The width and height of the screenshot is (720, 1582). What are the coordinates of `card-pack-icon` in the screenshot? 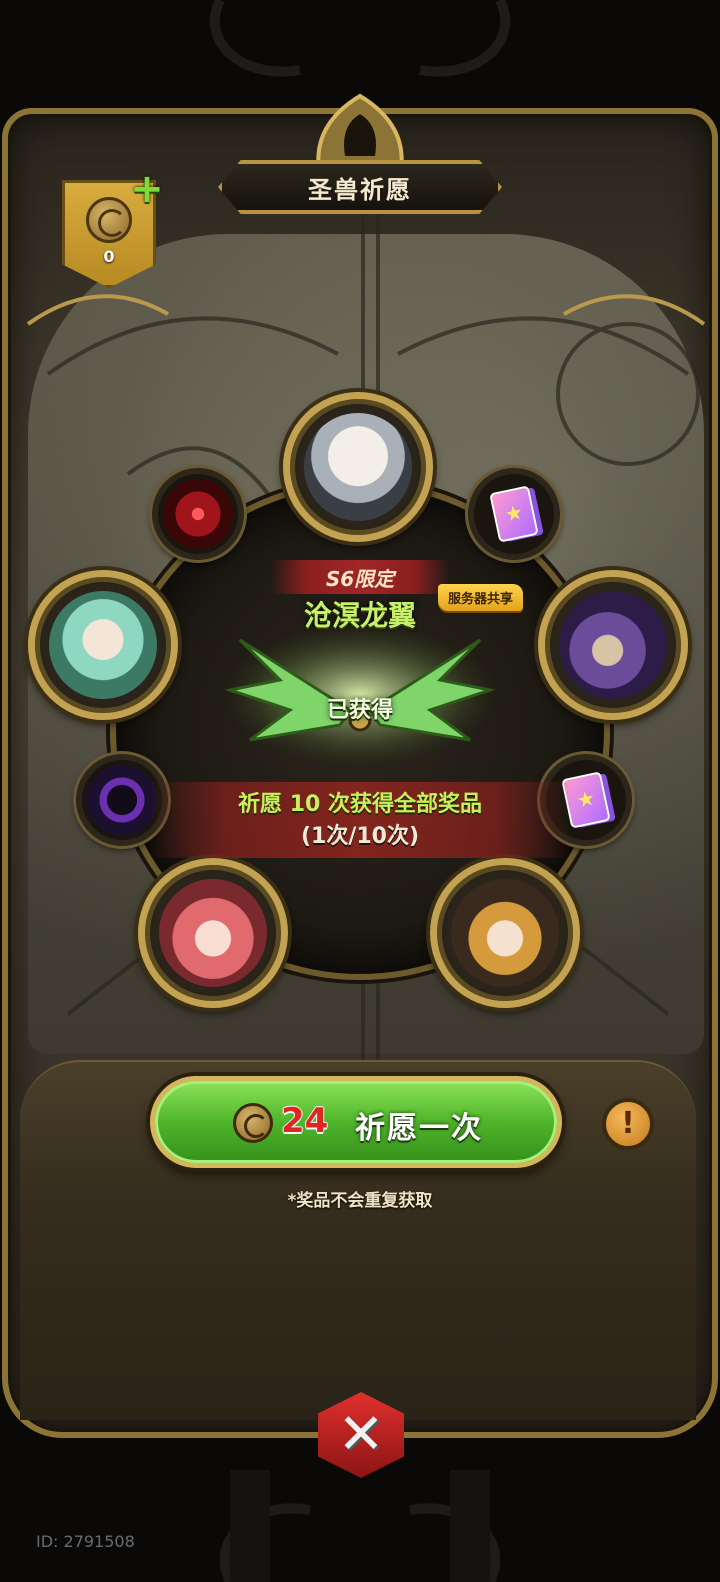 It's located at (514, 514).